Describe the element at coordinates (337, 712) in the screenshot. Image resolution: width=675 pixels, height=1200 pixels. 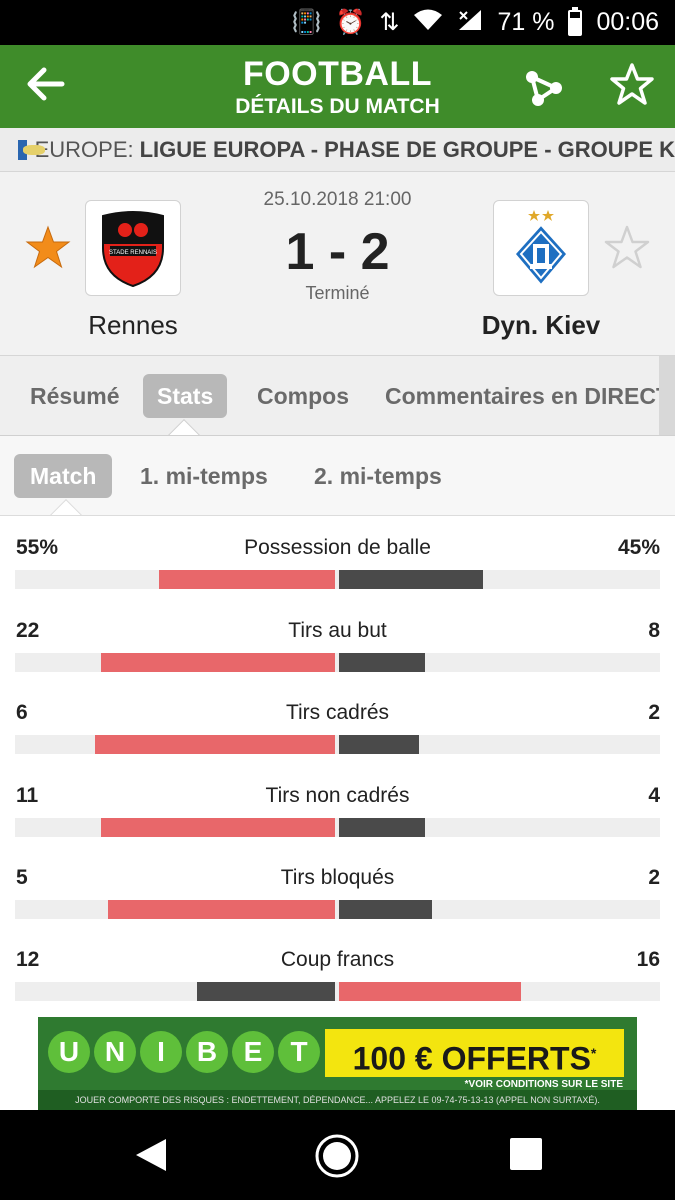
I see `stat-label: Tirs cadrés` at that location.